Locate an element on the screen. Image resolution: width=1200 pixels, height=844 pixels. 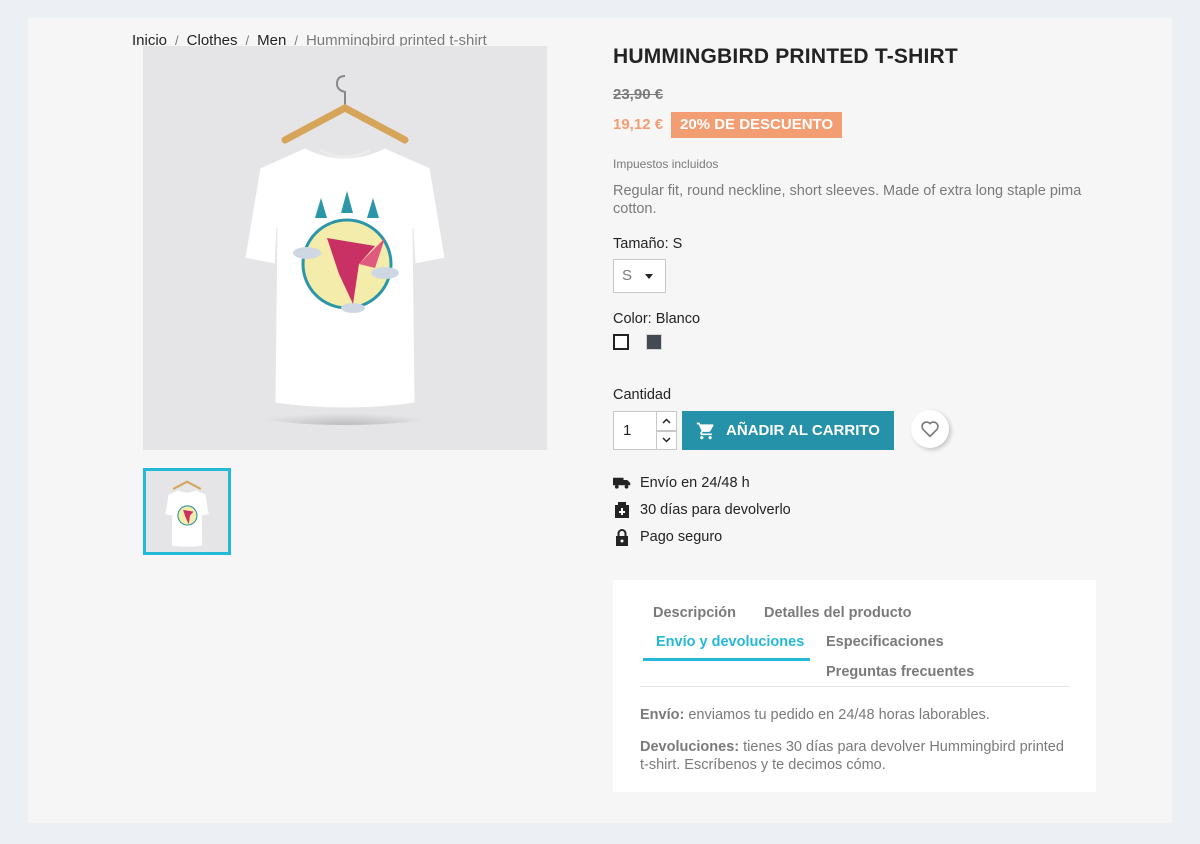
add-to-cart-button: AÑADIR AL CARRITO is located at coordinates (788, 430).